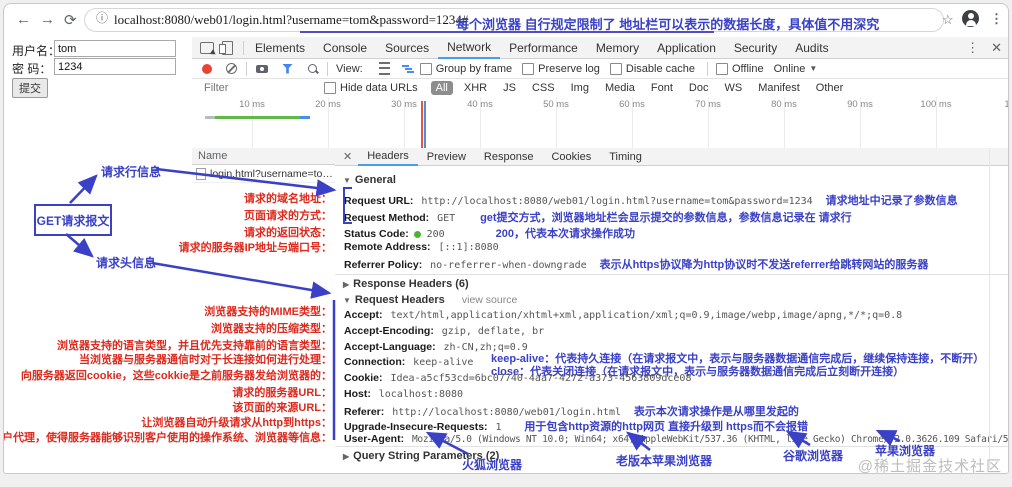  What do you see at coordinates (779, 88) in the screenshot?
I see `filter-chip-manifest: Manifest` at bounding box center [779, 88].